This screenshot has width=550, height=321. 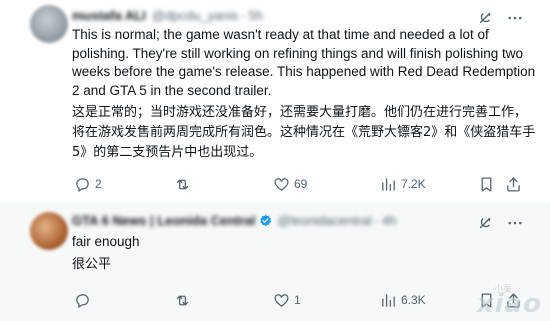 What do you see at coordinates (195, 15) in the screenshot?
I see `author-handle: @dpcdu_yanis` at bounding box center [195, 15].